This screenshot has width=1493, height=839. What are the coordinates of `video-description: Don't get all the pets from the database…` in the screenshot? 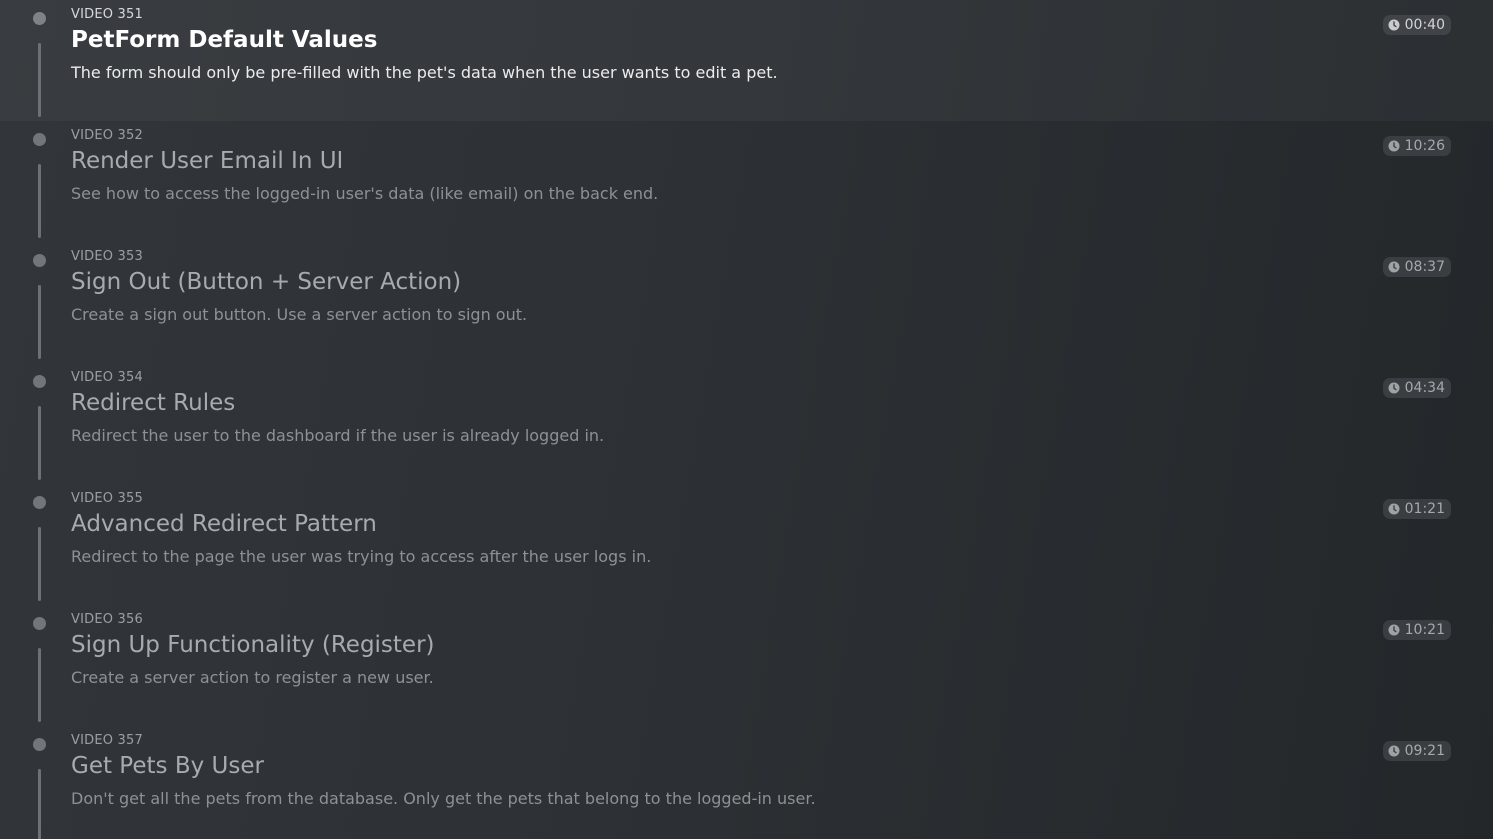 It's located at (443, 798).